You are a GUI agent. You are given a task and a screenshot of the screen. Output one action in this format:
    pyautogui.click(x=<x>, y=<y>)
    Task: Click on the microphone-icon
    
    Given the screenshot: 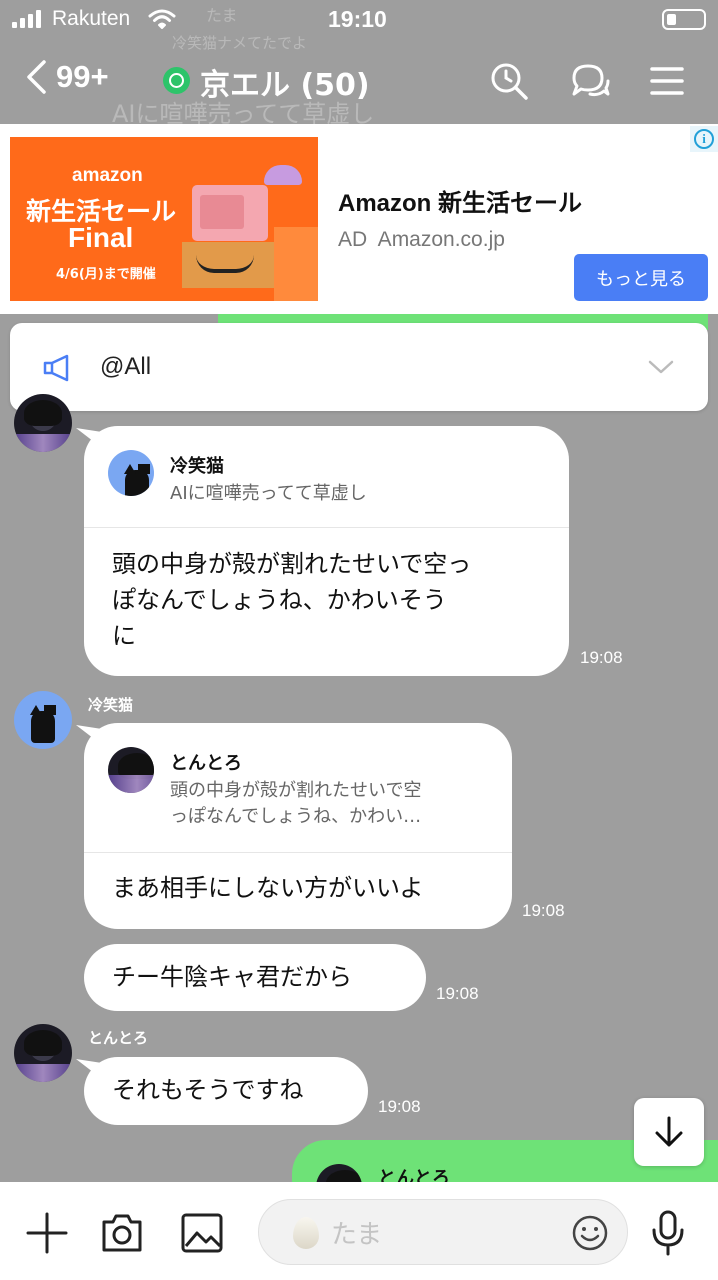 What is the action you would take?
    pyautogui.click(x=668, y=1233)
    